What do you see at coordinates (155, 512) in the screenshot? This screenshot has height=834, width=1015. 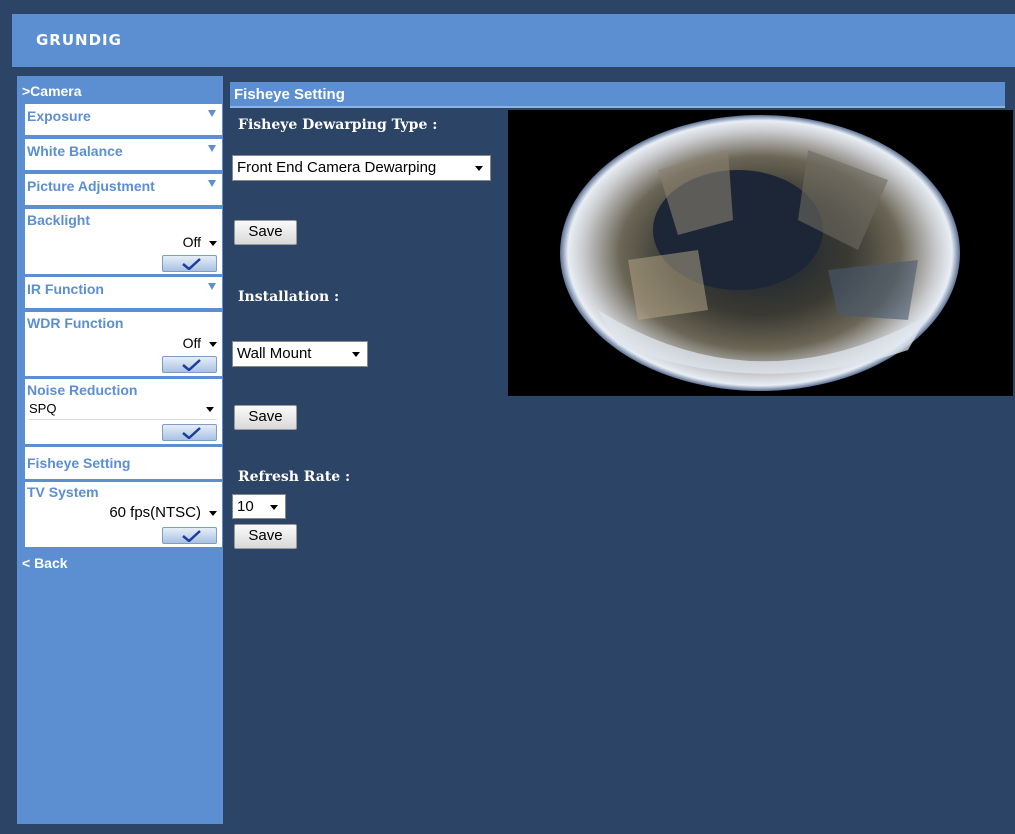 I see `tv-system-select-value: 60 fps(NTSC)` at bounding box center [155, 512].